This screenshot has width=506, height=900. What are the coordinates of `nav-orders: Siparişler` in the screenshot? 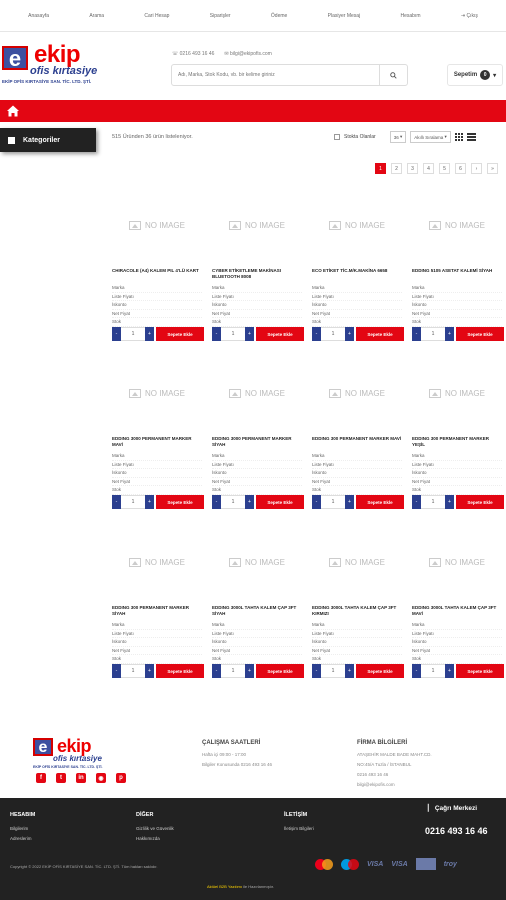 It's located at (220, 16).